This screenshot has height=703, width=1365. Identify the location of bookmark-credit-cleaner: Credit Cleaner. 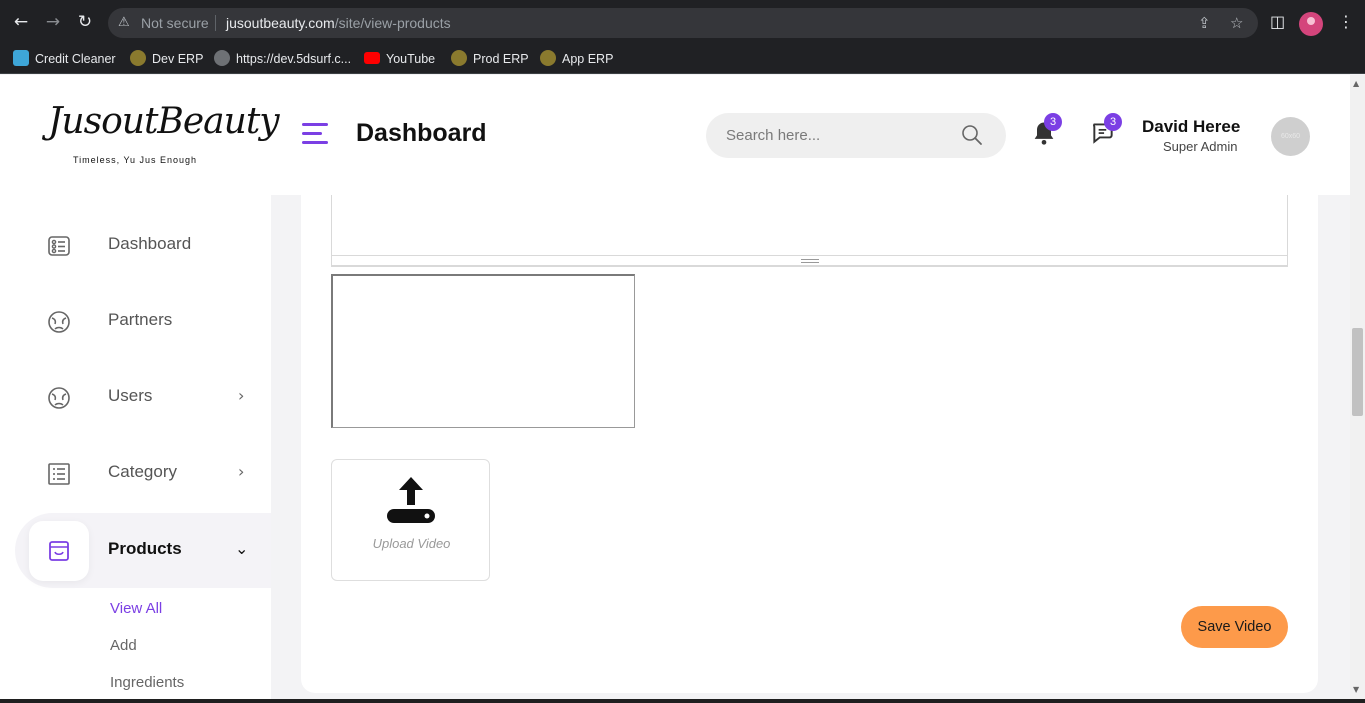
(64, 59).